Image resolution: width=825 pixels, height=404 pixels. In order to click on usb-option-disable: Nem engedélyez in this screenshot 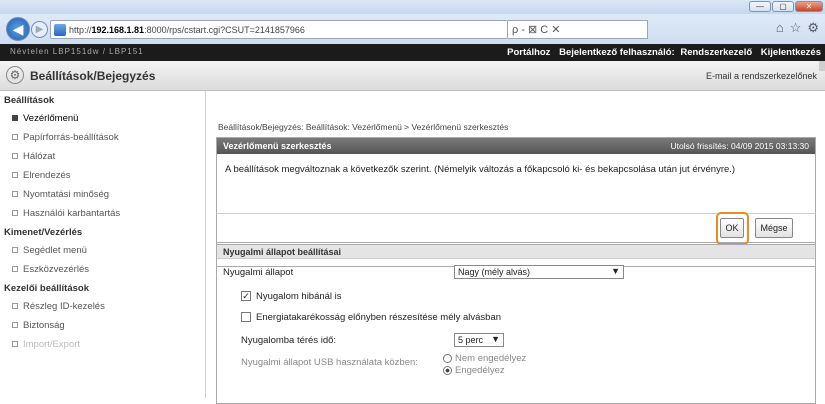, I will do `click(484, 358)`.